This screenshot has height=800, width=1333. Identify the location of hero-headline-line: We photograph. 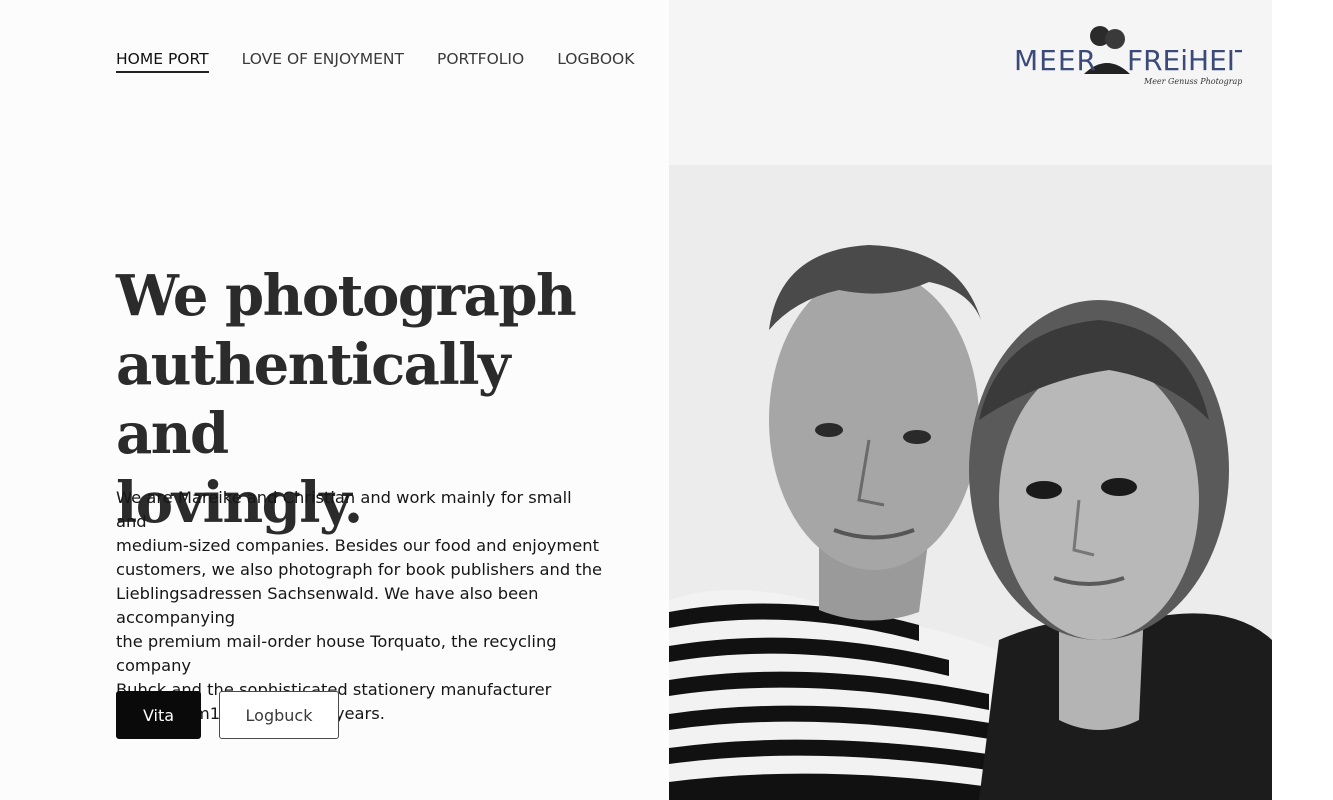
(346, 296).